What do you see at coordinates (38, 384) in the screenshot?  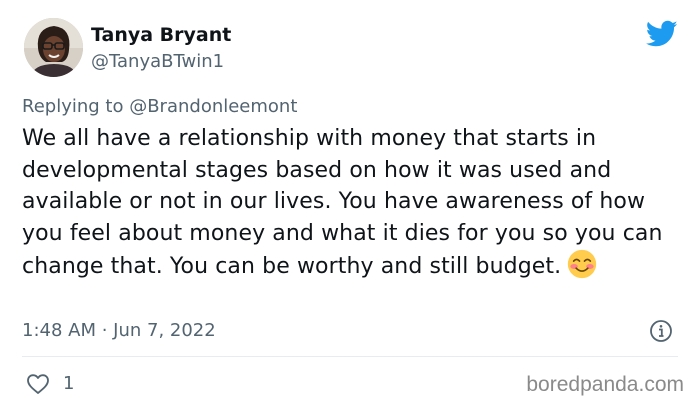 I see `heart-icon` at bounding box center [38, 384].